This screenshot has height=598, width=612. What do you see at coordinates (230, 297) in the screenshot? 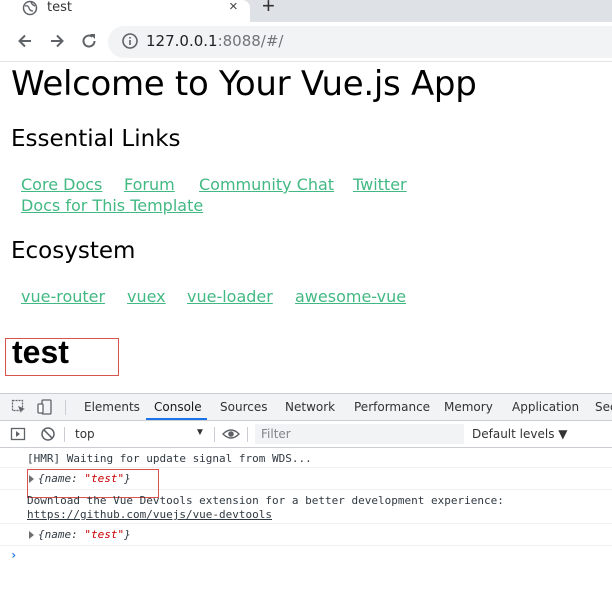
I see `link-vue-loader: vue-loader` at bounding box center [230, 297].